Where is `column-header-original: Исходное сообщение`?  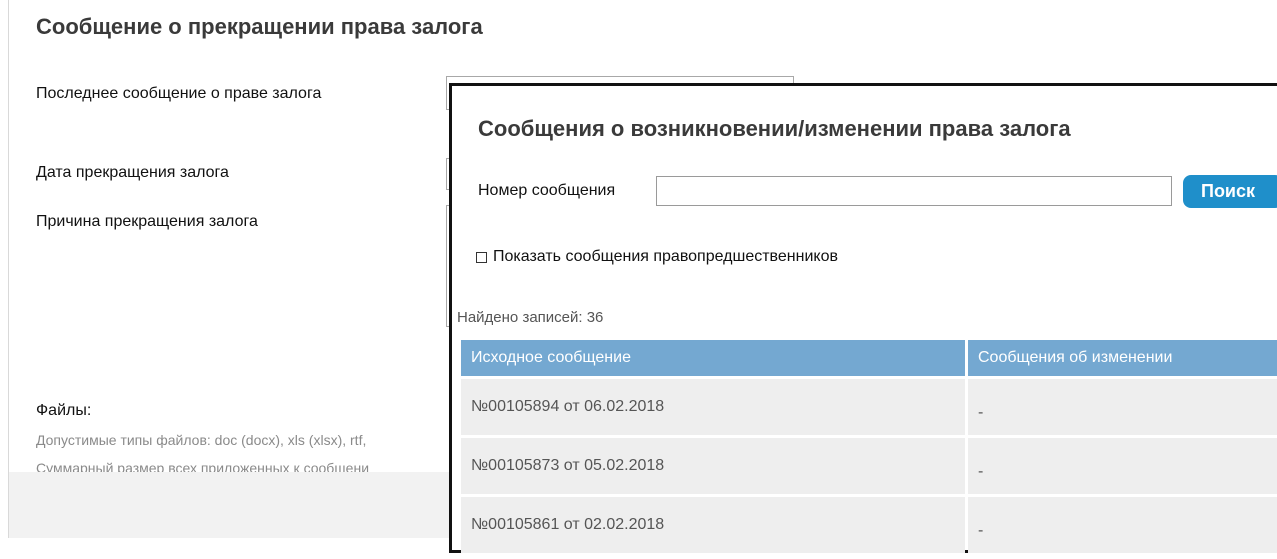
column-header-original: Исходное сообщение is located at coordinates (713, 358).